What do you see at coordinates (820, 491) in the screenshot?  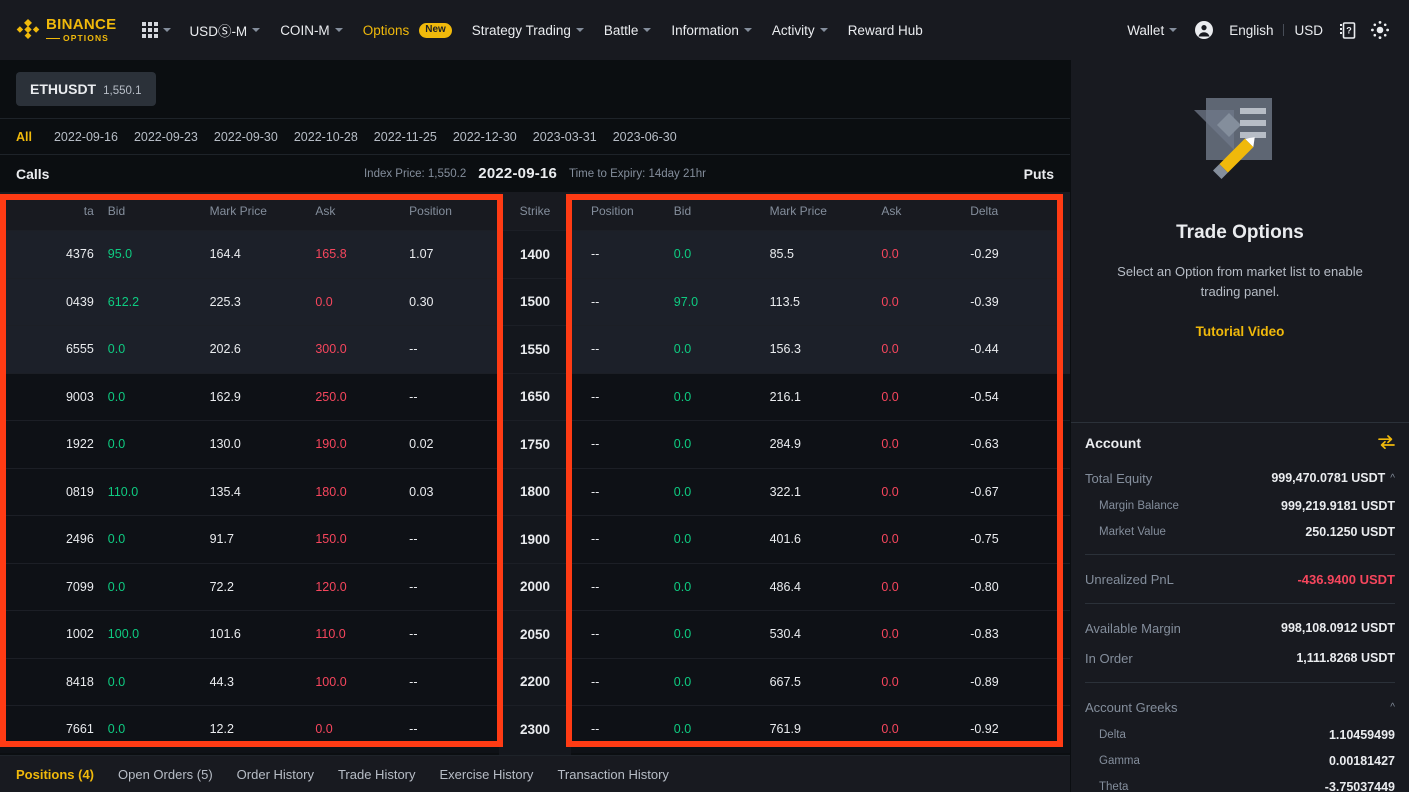 I see `puts-table-row: -- 0.0 322.1 0.0 -0.67` at bounding box center [820, 491].